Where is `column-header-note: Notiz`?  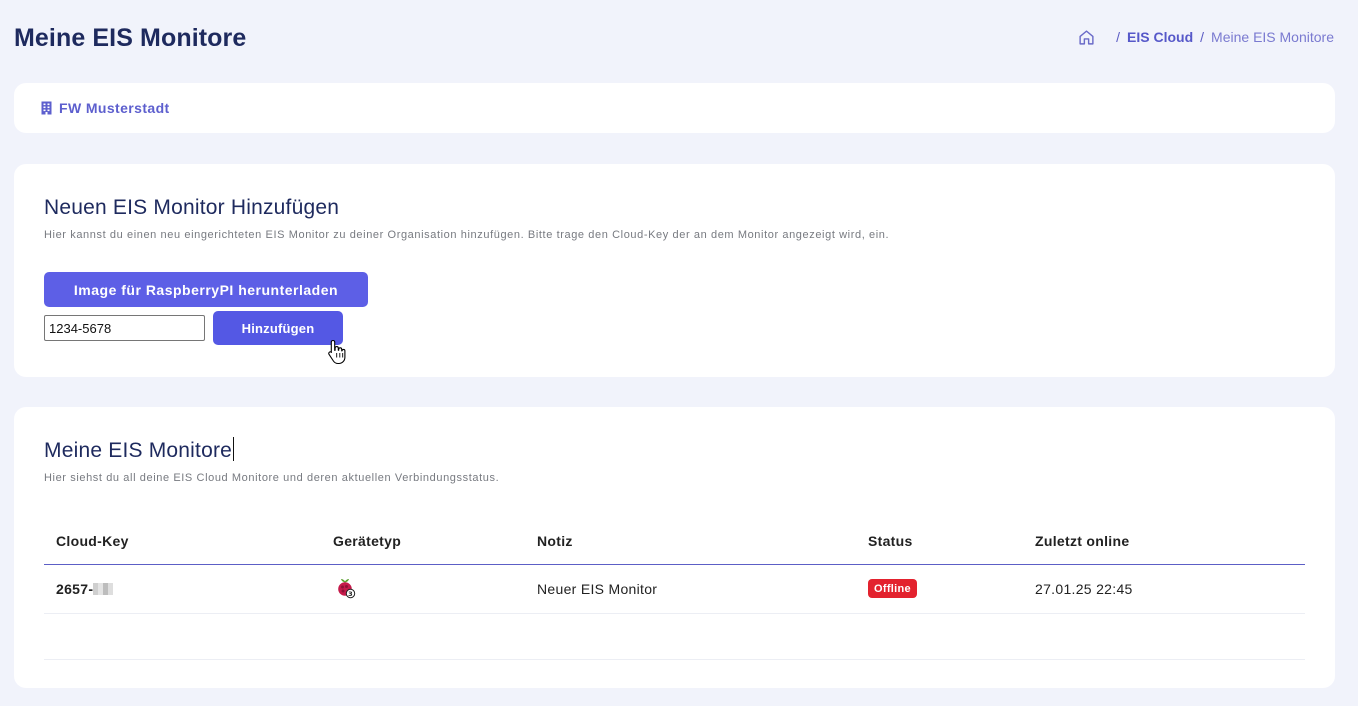
column-header-note: Notiz is located at coordinates (690, 541).